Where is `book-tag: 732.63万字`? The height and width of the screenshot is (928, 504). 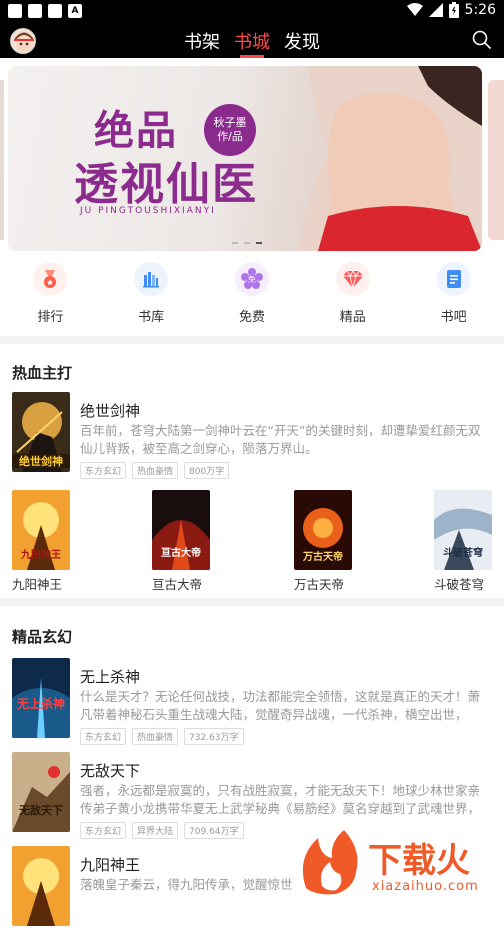 book-tag: 732.63万字 is located at coordinates (214, 736).